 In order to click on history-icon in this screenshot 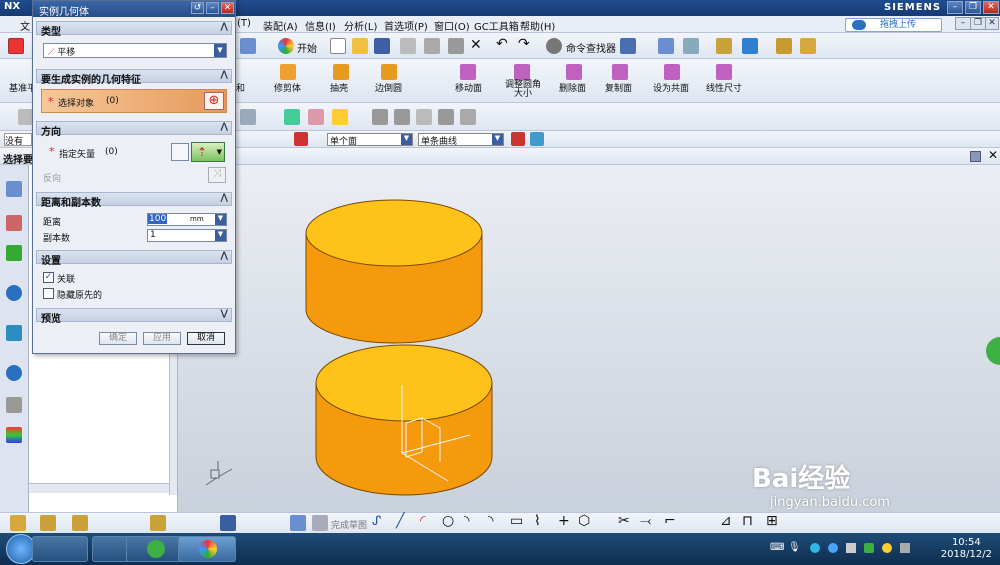, I will do `click(14, 333)`.